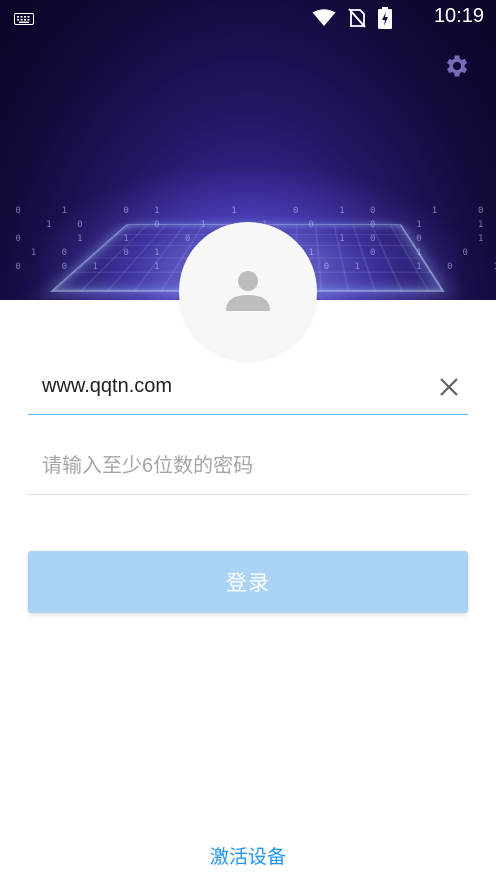 This screenshot has width=496, height=884. Describe the element at coordinates (24, 19) in the screenshot. I see `keyboard-icon` at that location.